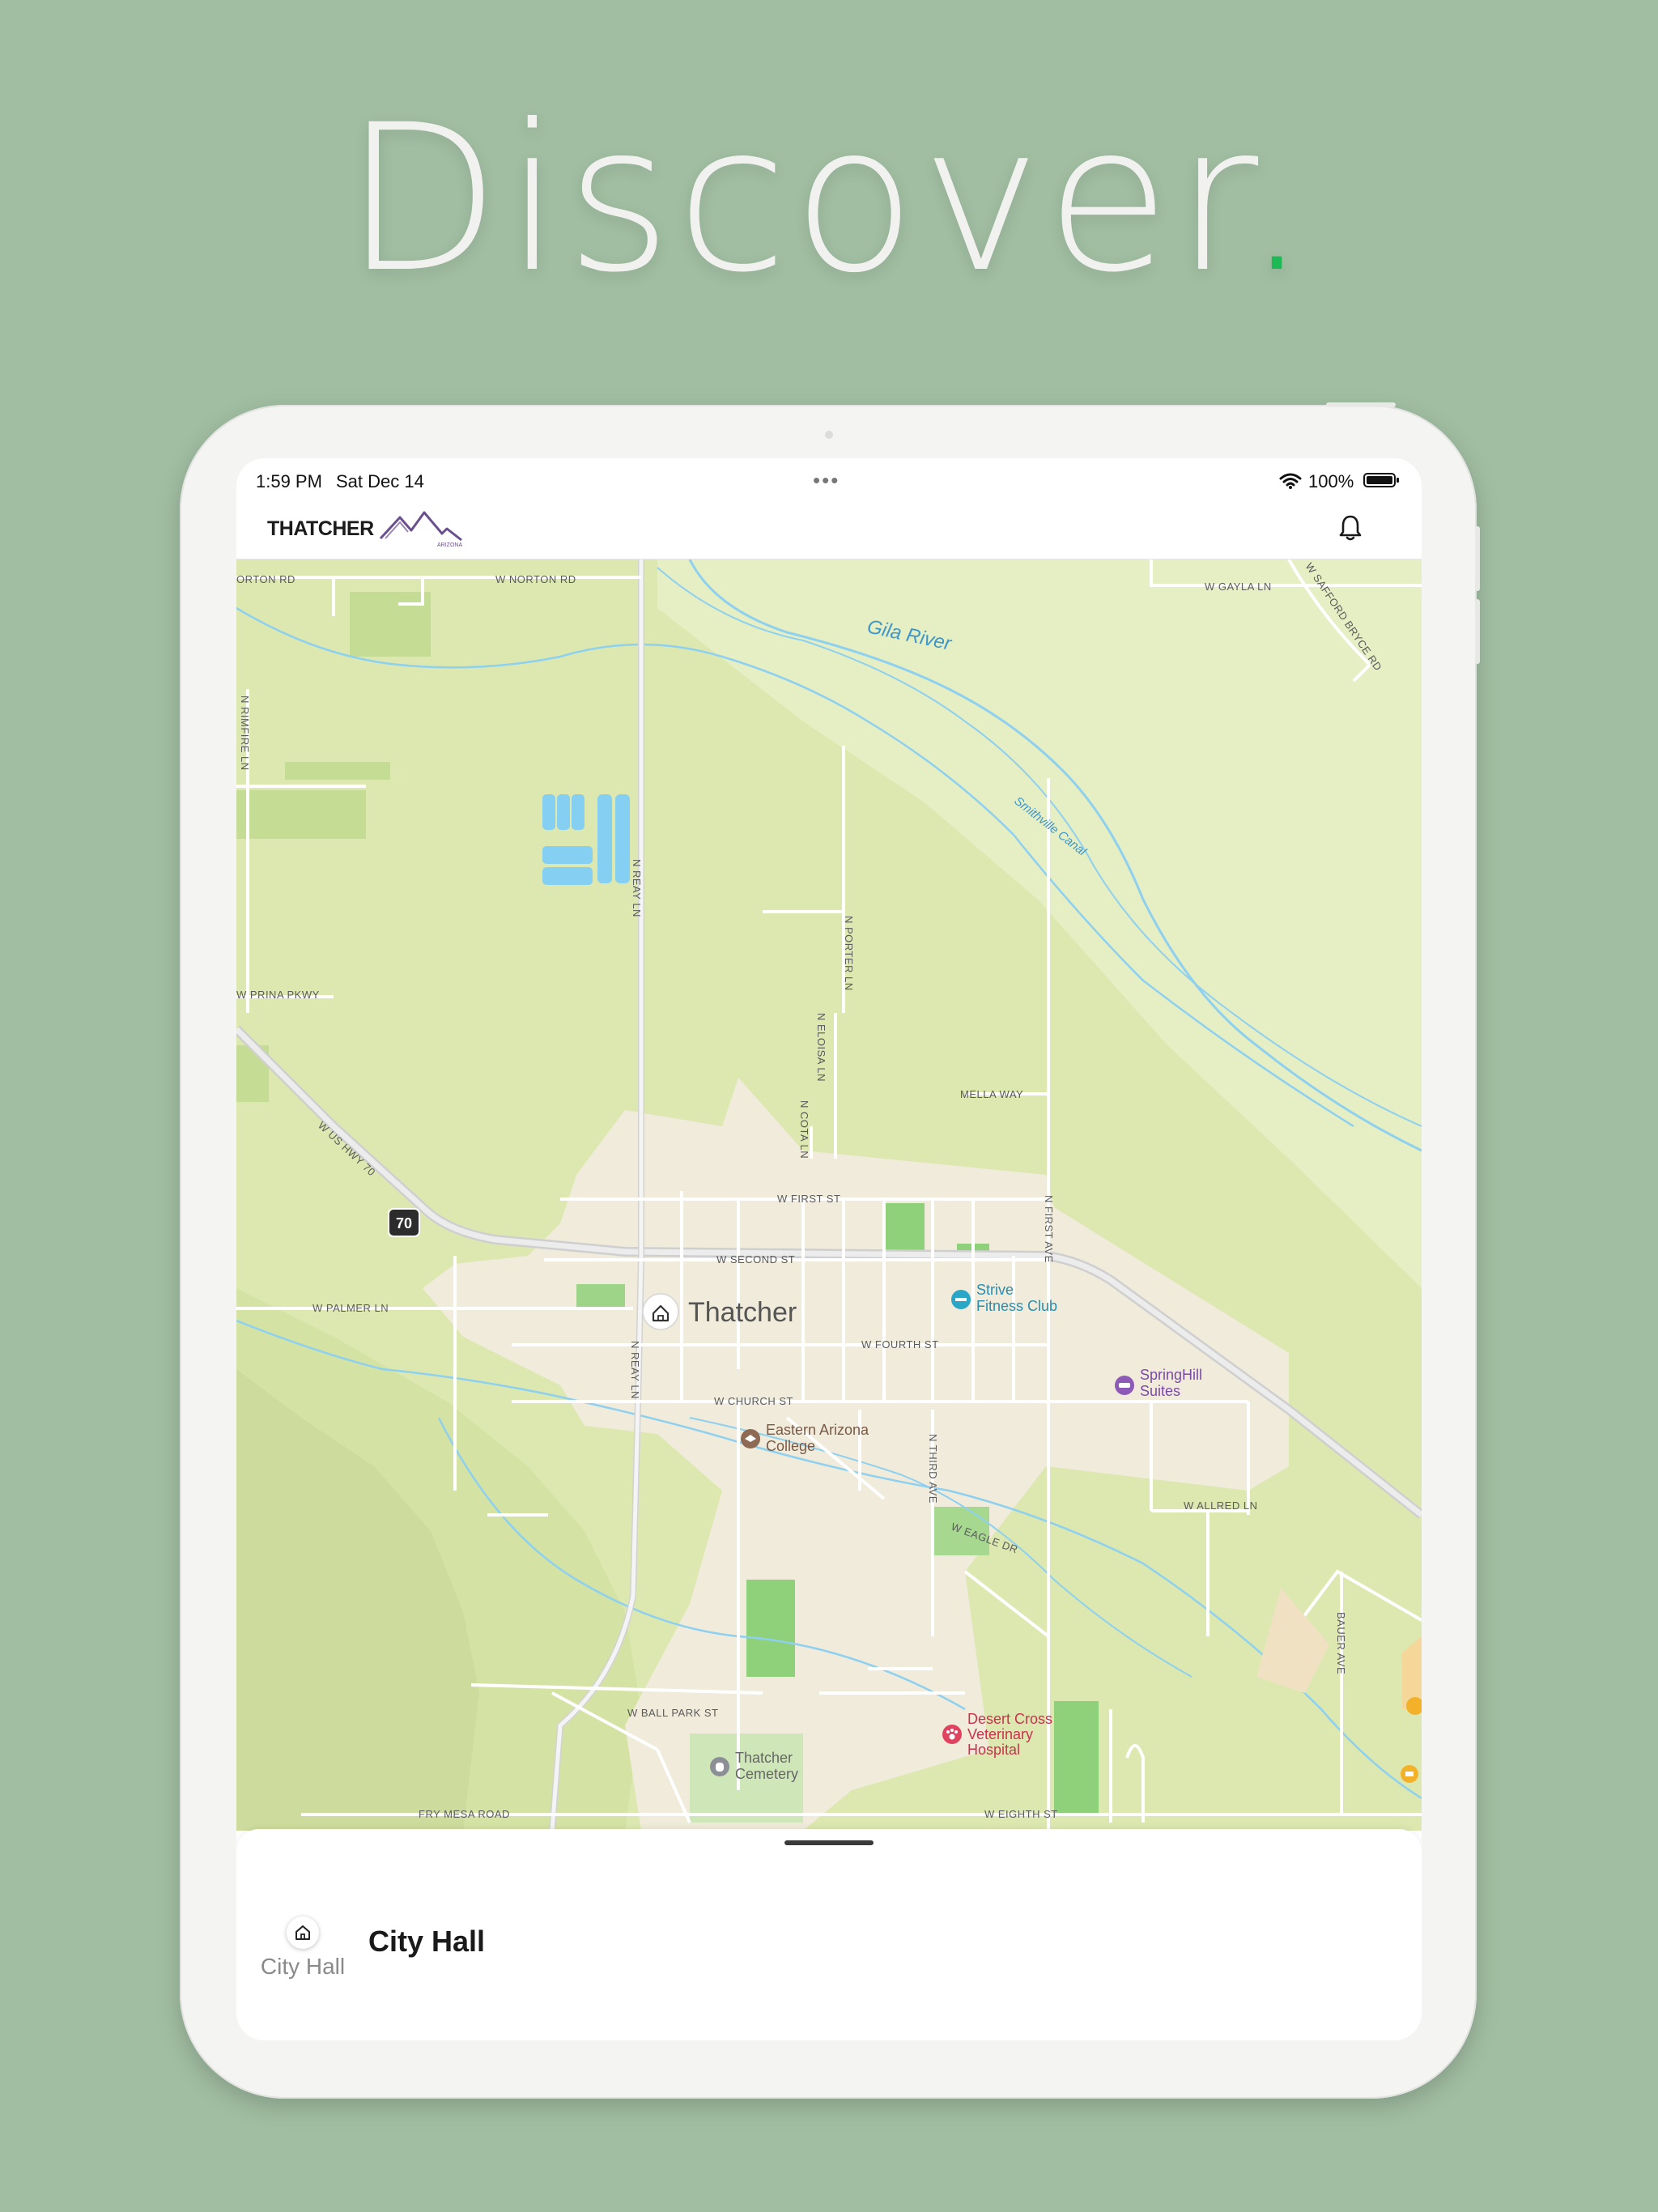 Image resolution: width=1658 pixels, height=2212 pixels. Describe the element at coordinates (420, 530) in the screenshot. I see `mountain-logo-icon: ARIZONA` at that location.